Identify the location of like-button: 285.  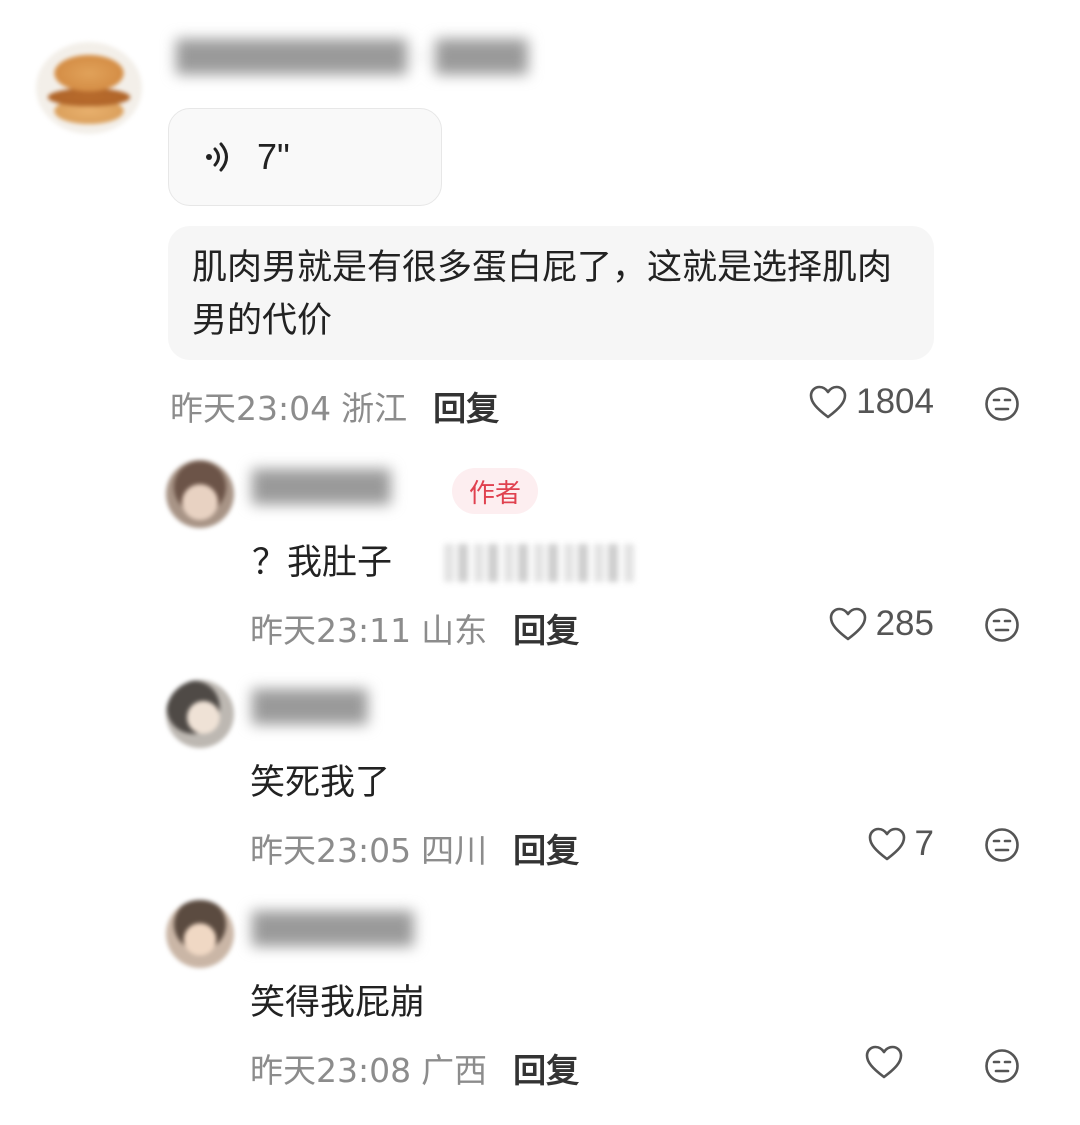
(881, 624).